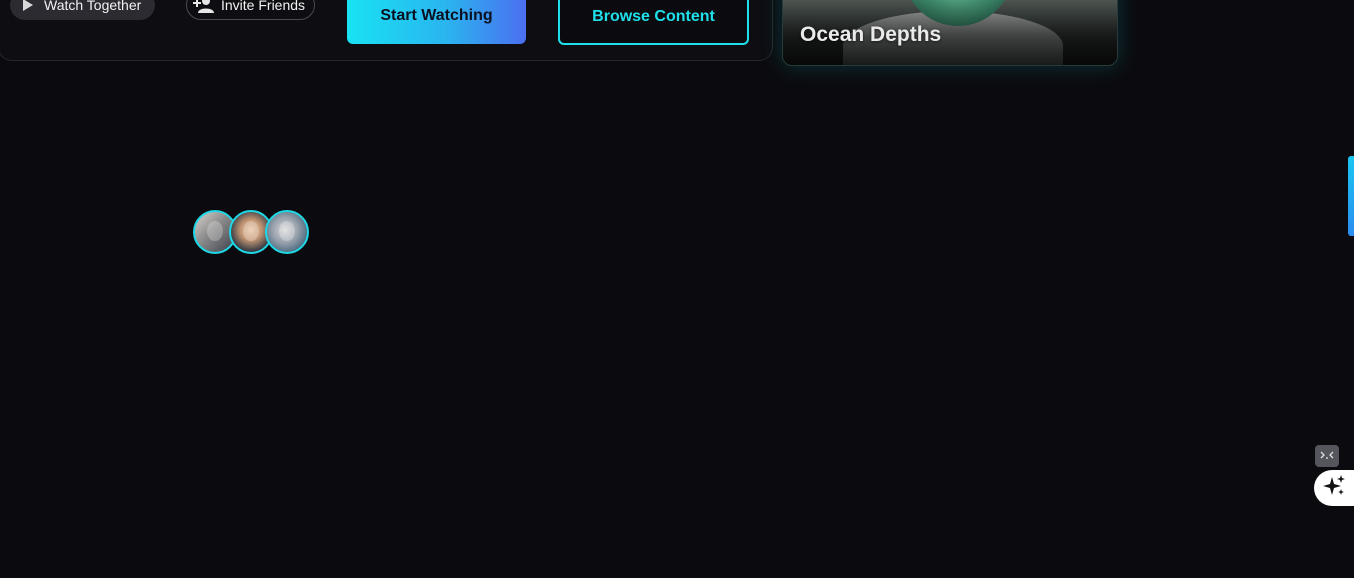 This screenshot has width=1354, height=578. Describe the element at coordinates (1351, 196) in the screenshot. I see `scroll-indicator` at that location.